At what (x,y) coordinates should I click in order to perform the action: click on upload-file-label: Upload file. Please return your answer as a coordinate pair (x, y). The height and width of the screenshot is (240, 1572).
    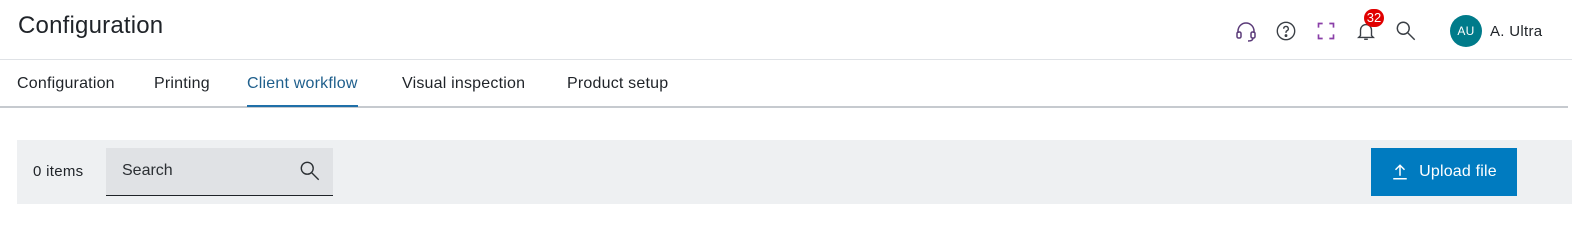
    Looking at the image, I should click on (1458, 171).